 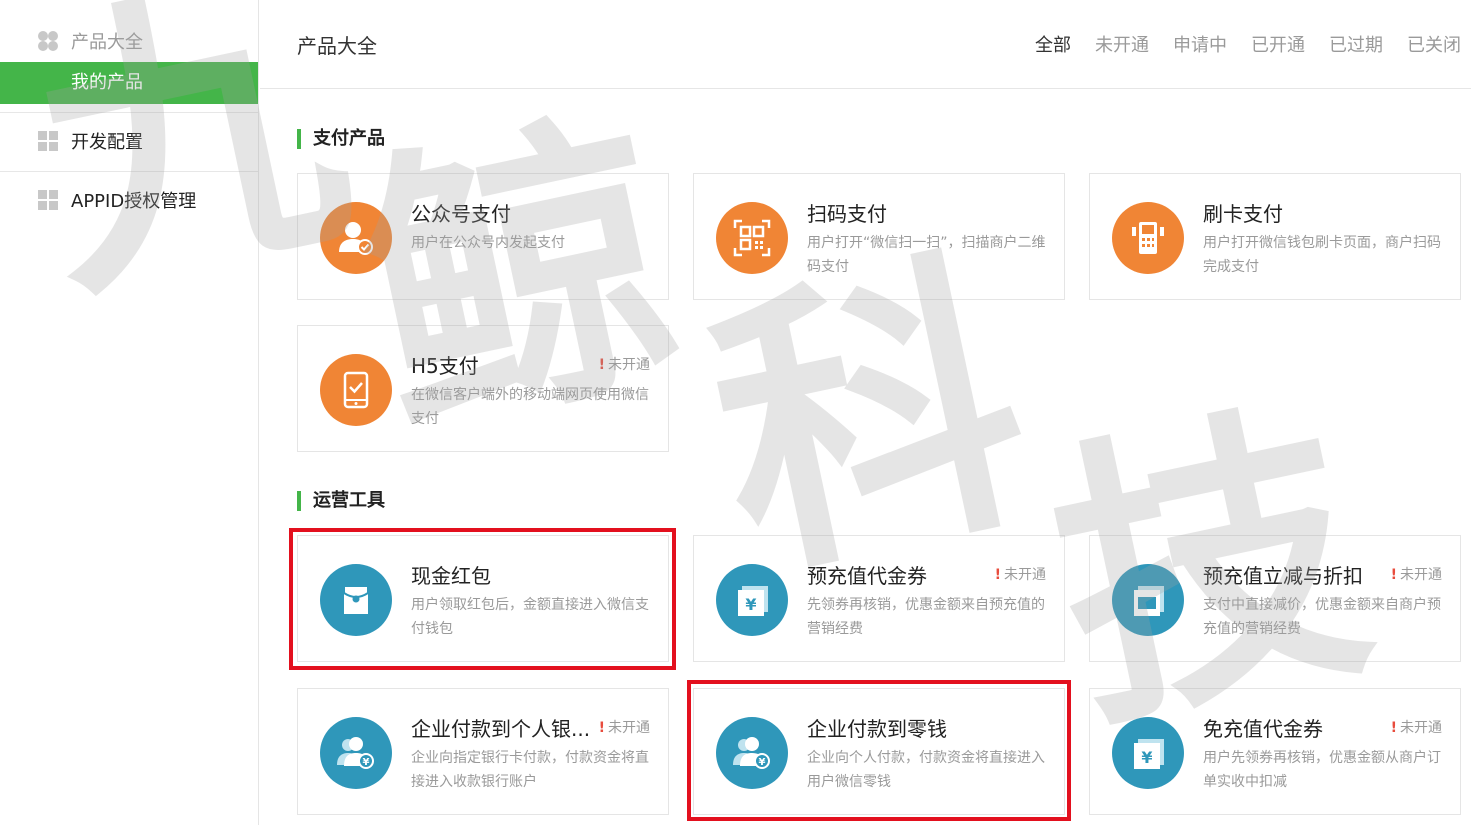 What do you see at coordinates (926, 255) in the screenshot?
I see `card-desc: 用户打开“微信扫一扫”，扫描商户二维码支付` at bounding box center [926, 255].